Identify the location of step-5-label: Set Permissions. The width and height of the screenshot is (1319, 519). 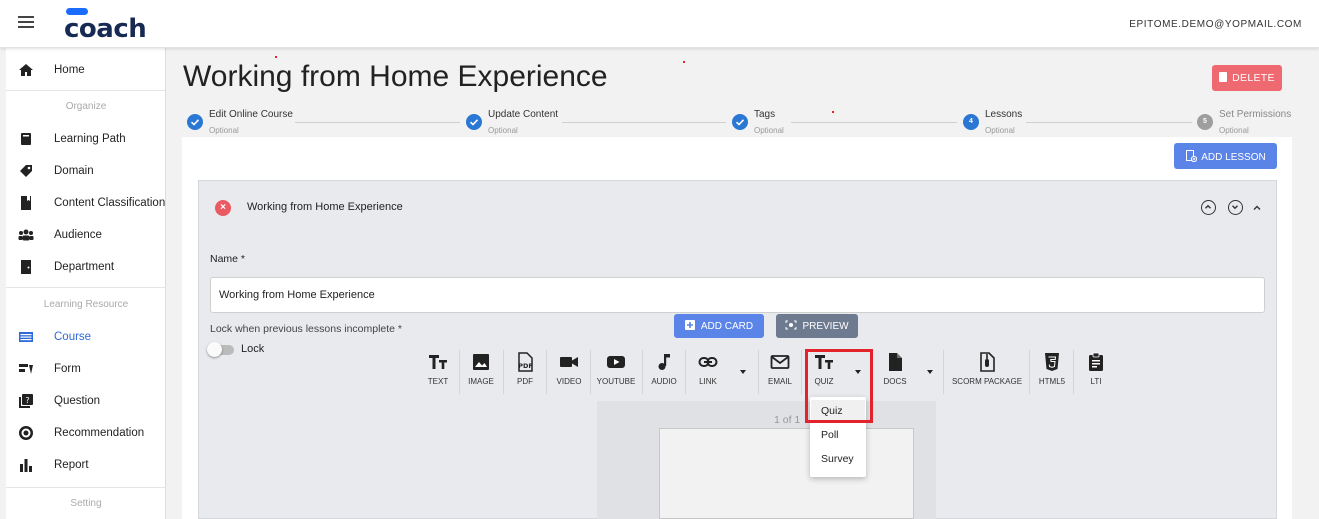
(1255, 114).